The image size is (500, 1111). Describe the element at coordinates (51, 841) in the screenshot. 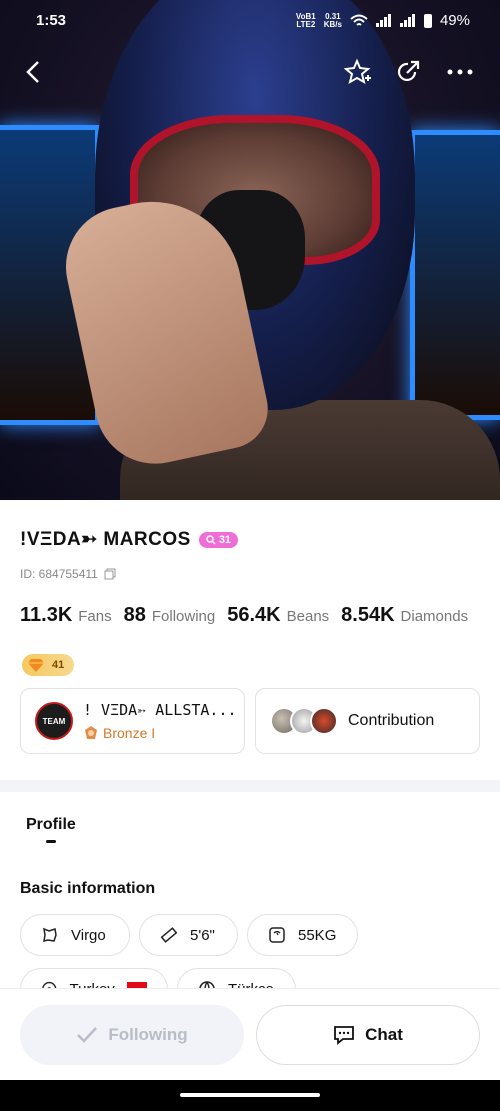

I see `tab-indicator` at that location.